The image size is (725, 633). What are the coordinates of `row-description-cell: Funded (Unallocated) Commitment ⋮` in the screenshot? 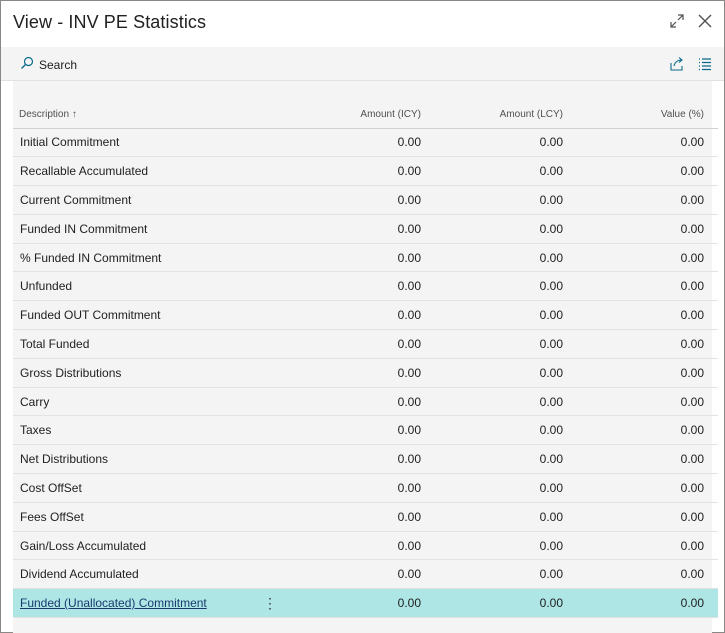 It's located at (146, 603).